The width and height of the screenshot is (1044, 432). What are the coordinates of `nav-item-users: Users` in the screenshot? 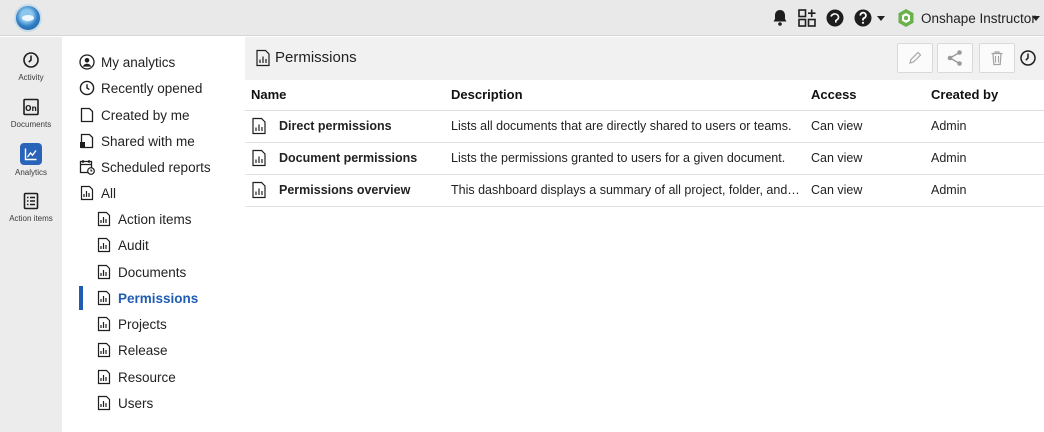 It's located at (124, 403).